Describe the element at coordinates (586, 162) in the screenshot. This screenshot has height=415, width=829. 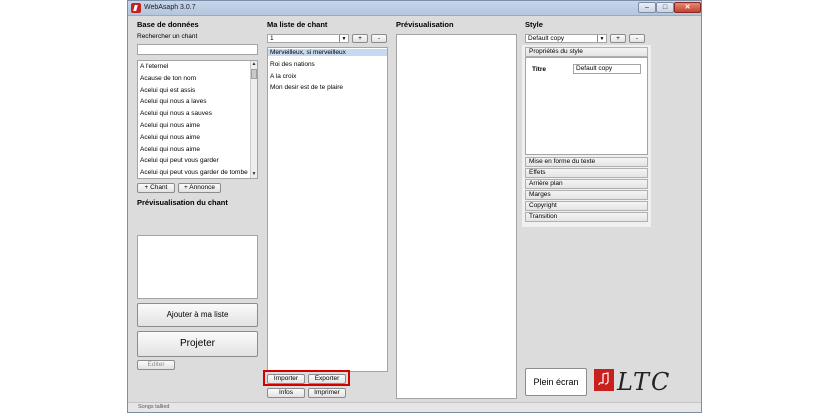
I see `style-section-header: Mise en forme du texte` at that location.